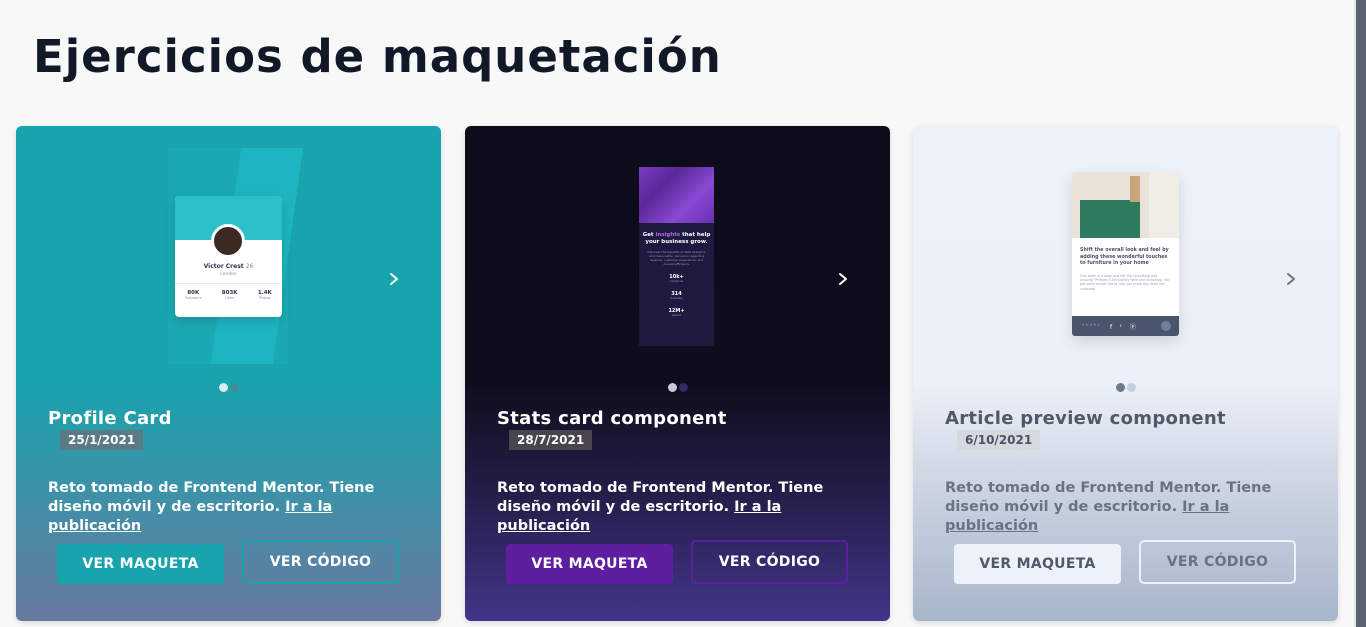 The width and height of the screenshot is (1366, 627). Describe the element at coordinates (249, 266) in the screenshot. I see `preview-age: 26` at that location.